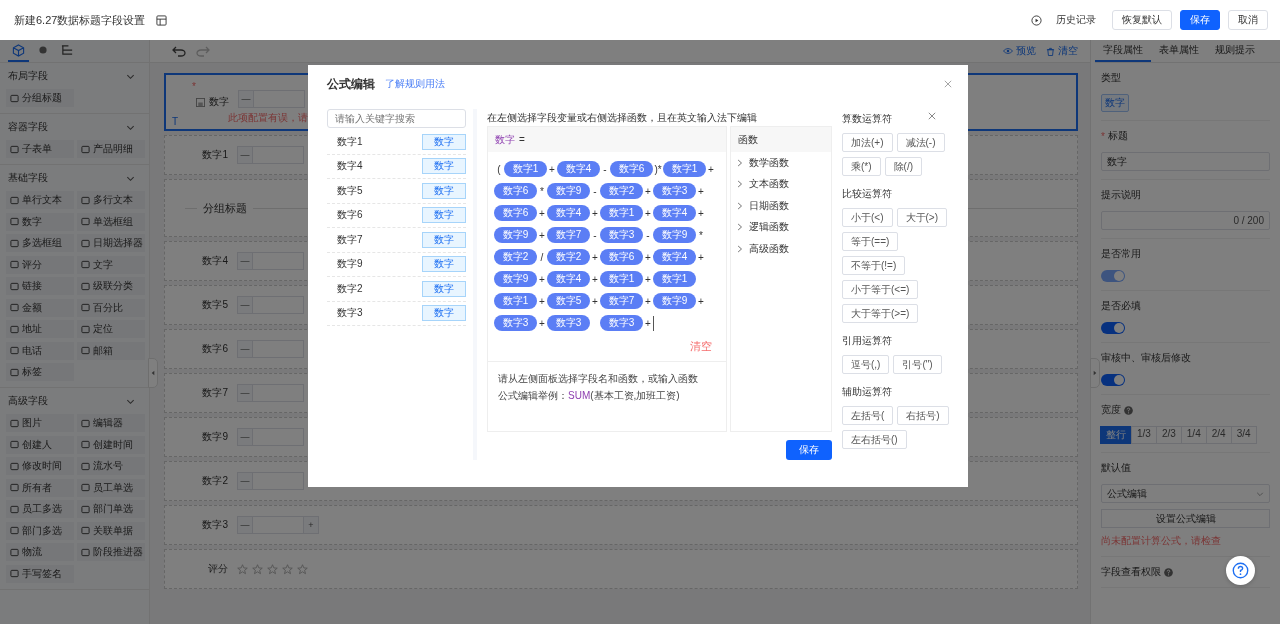 This screenshot has height=624, width=1280. I want to click on function-category: 文本函数, so click(781, 184).